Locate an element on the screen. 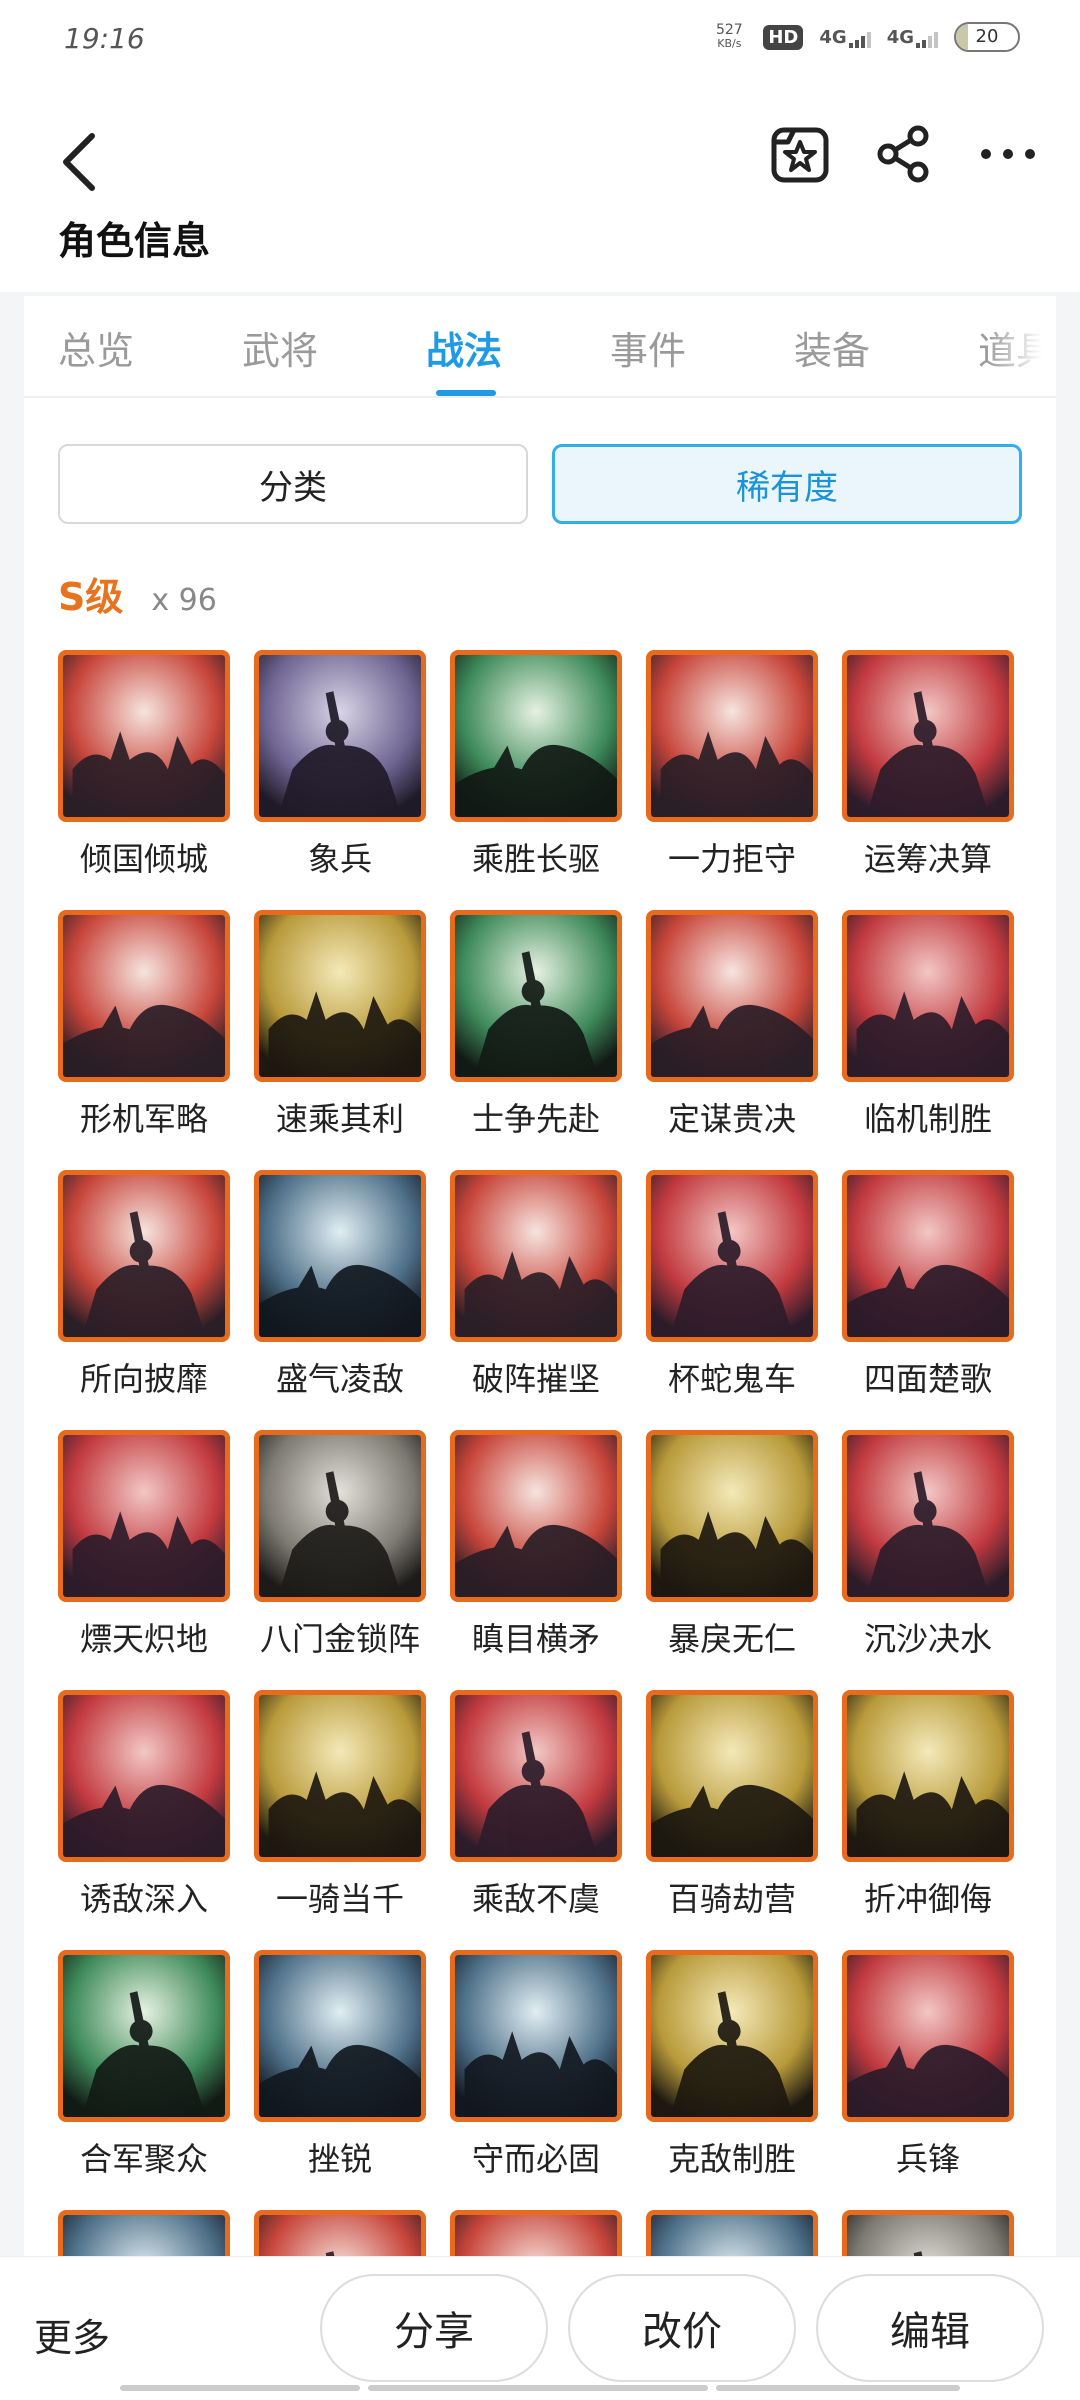 This screenshot has height=2400, width=1080. skill-name: 四面楚歌 is located at coordinates (927, 1379).